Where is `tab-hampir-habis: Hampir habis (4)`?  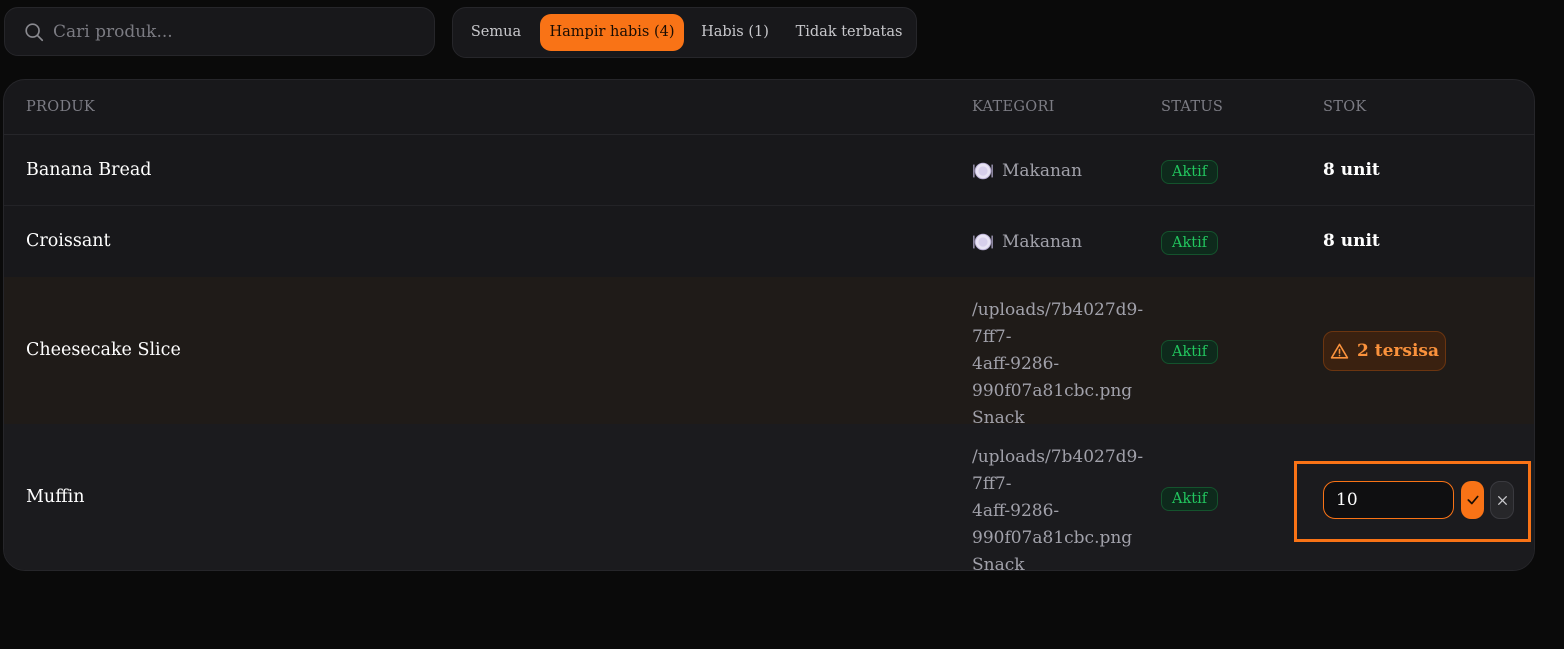 tab-hampir-habis: Hampir habis (4) is located at coordinates (612, 32).